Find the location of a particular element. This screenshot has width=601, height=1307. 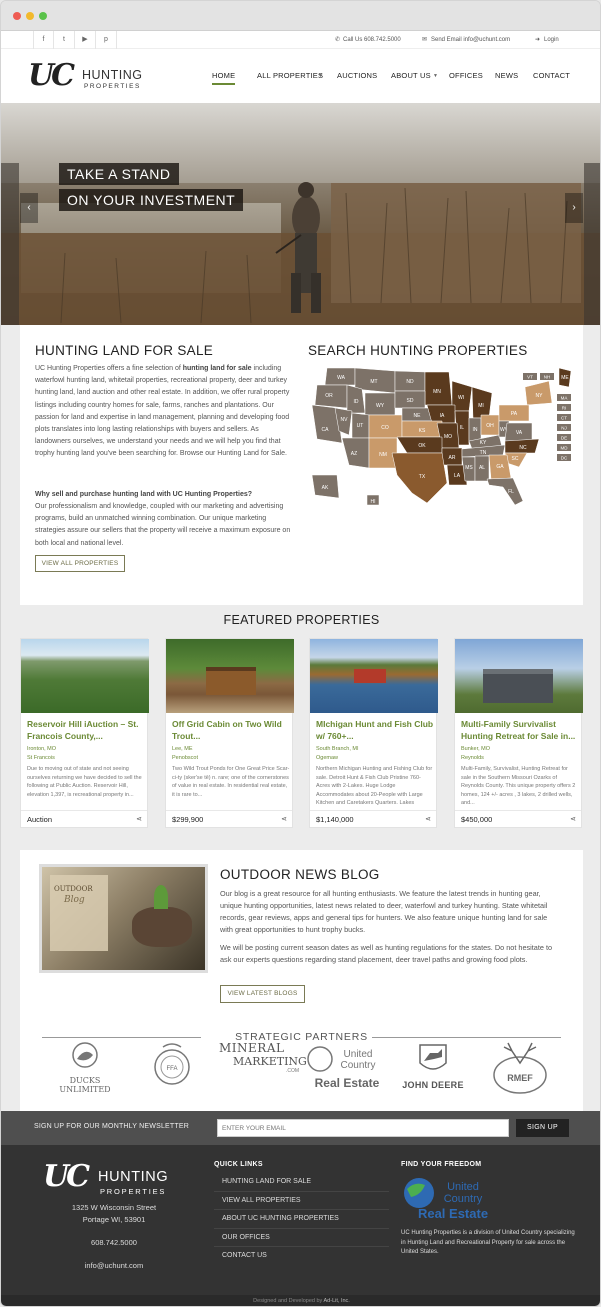

footer-logo: UC HUNTING PROPERTIES is located at coordinates (114, 1179).